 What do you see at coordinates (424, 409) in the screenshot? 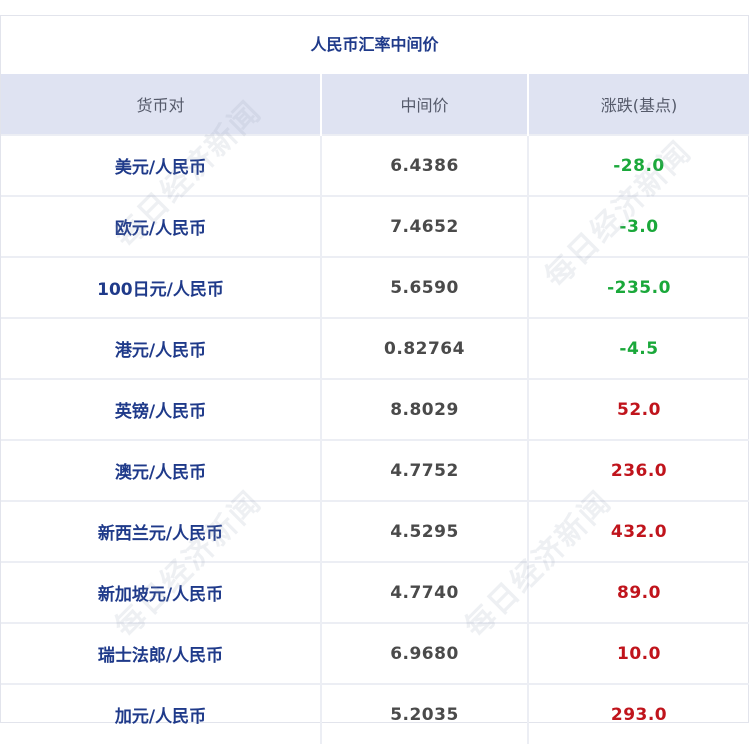
I see `mid-rate-cell: 8.8029` at bounding box center [424, 409].